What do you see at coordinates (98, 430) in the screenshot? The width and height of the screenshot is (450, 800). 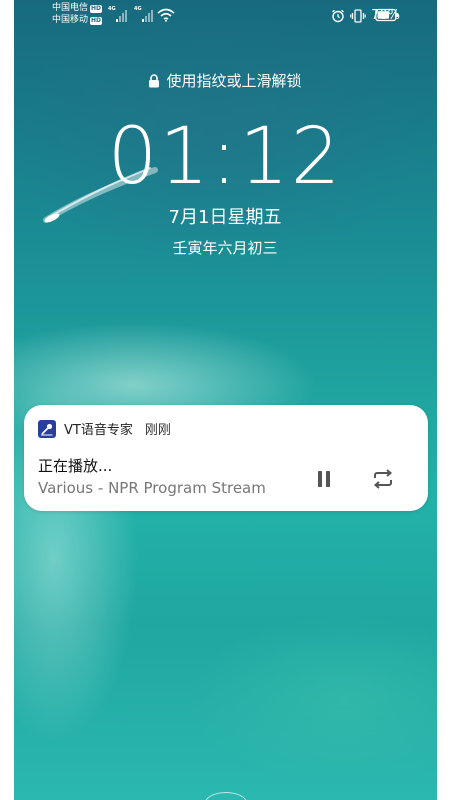 I see `app-name: VT语音专家` at bounding box center [98, 430].